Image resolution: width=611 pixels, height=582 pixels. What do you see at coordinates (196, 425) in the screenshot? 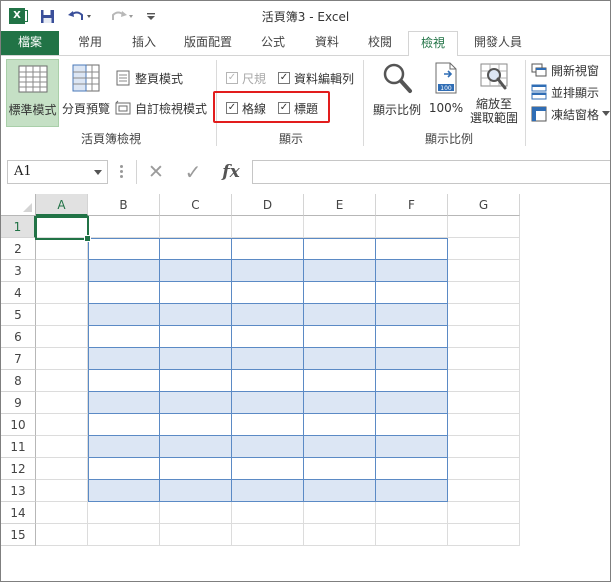
I see `cell-c10` at bounding box center [196, 425].